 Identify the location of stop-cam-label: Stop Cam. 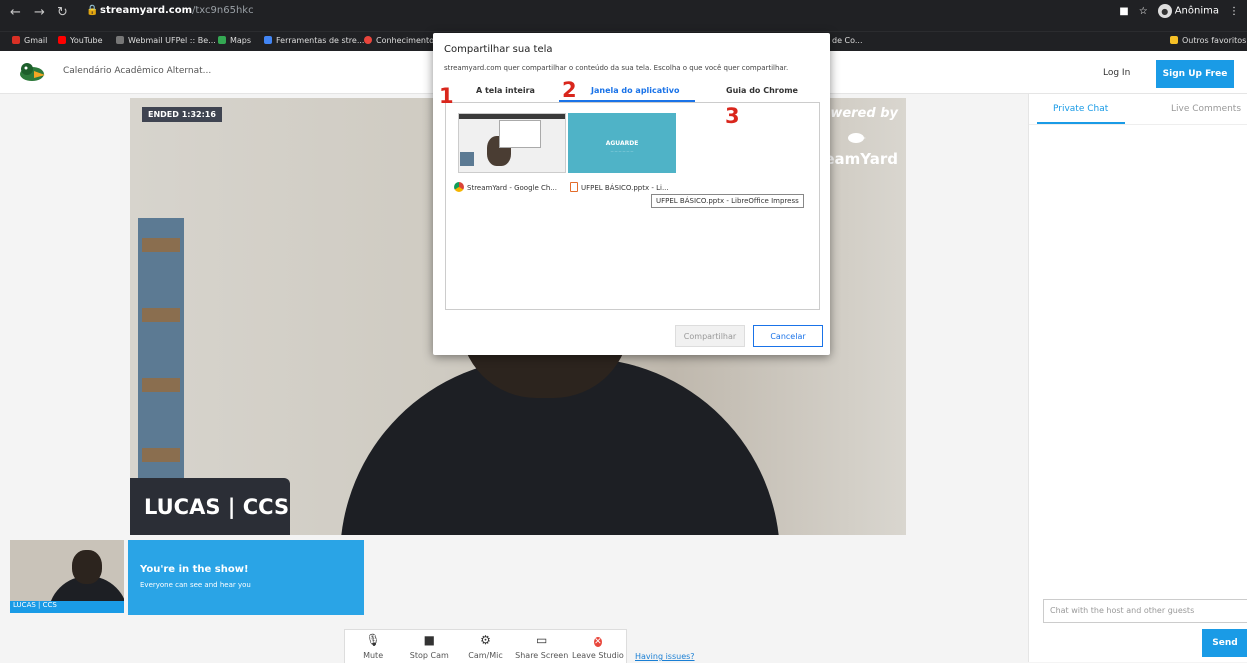
(429, 655).